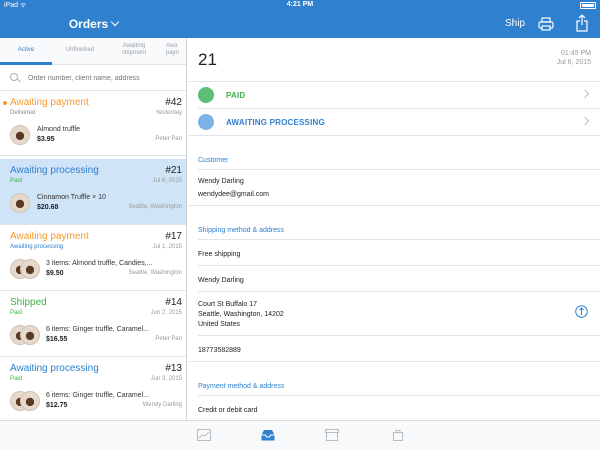 Image resolution: width=600 pixels, height=450 pixels. I want to click on clock: 4:21 PM, so click(300, 4).